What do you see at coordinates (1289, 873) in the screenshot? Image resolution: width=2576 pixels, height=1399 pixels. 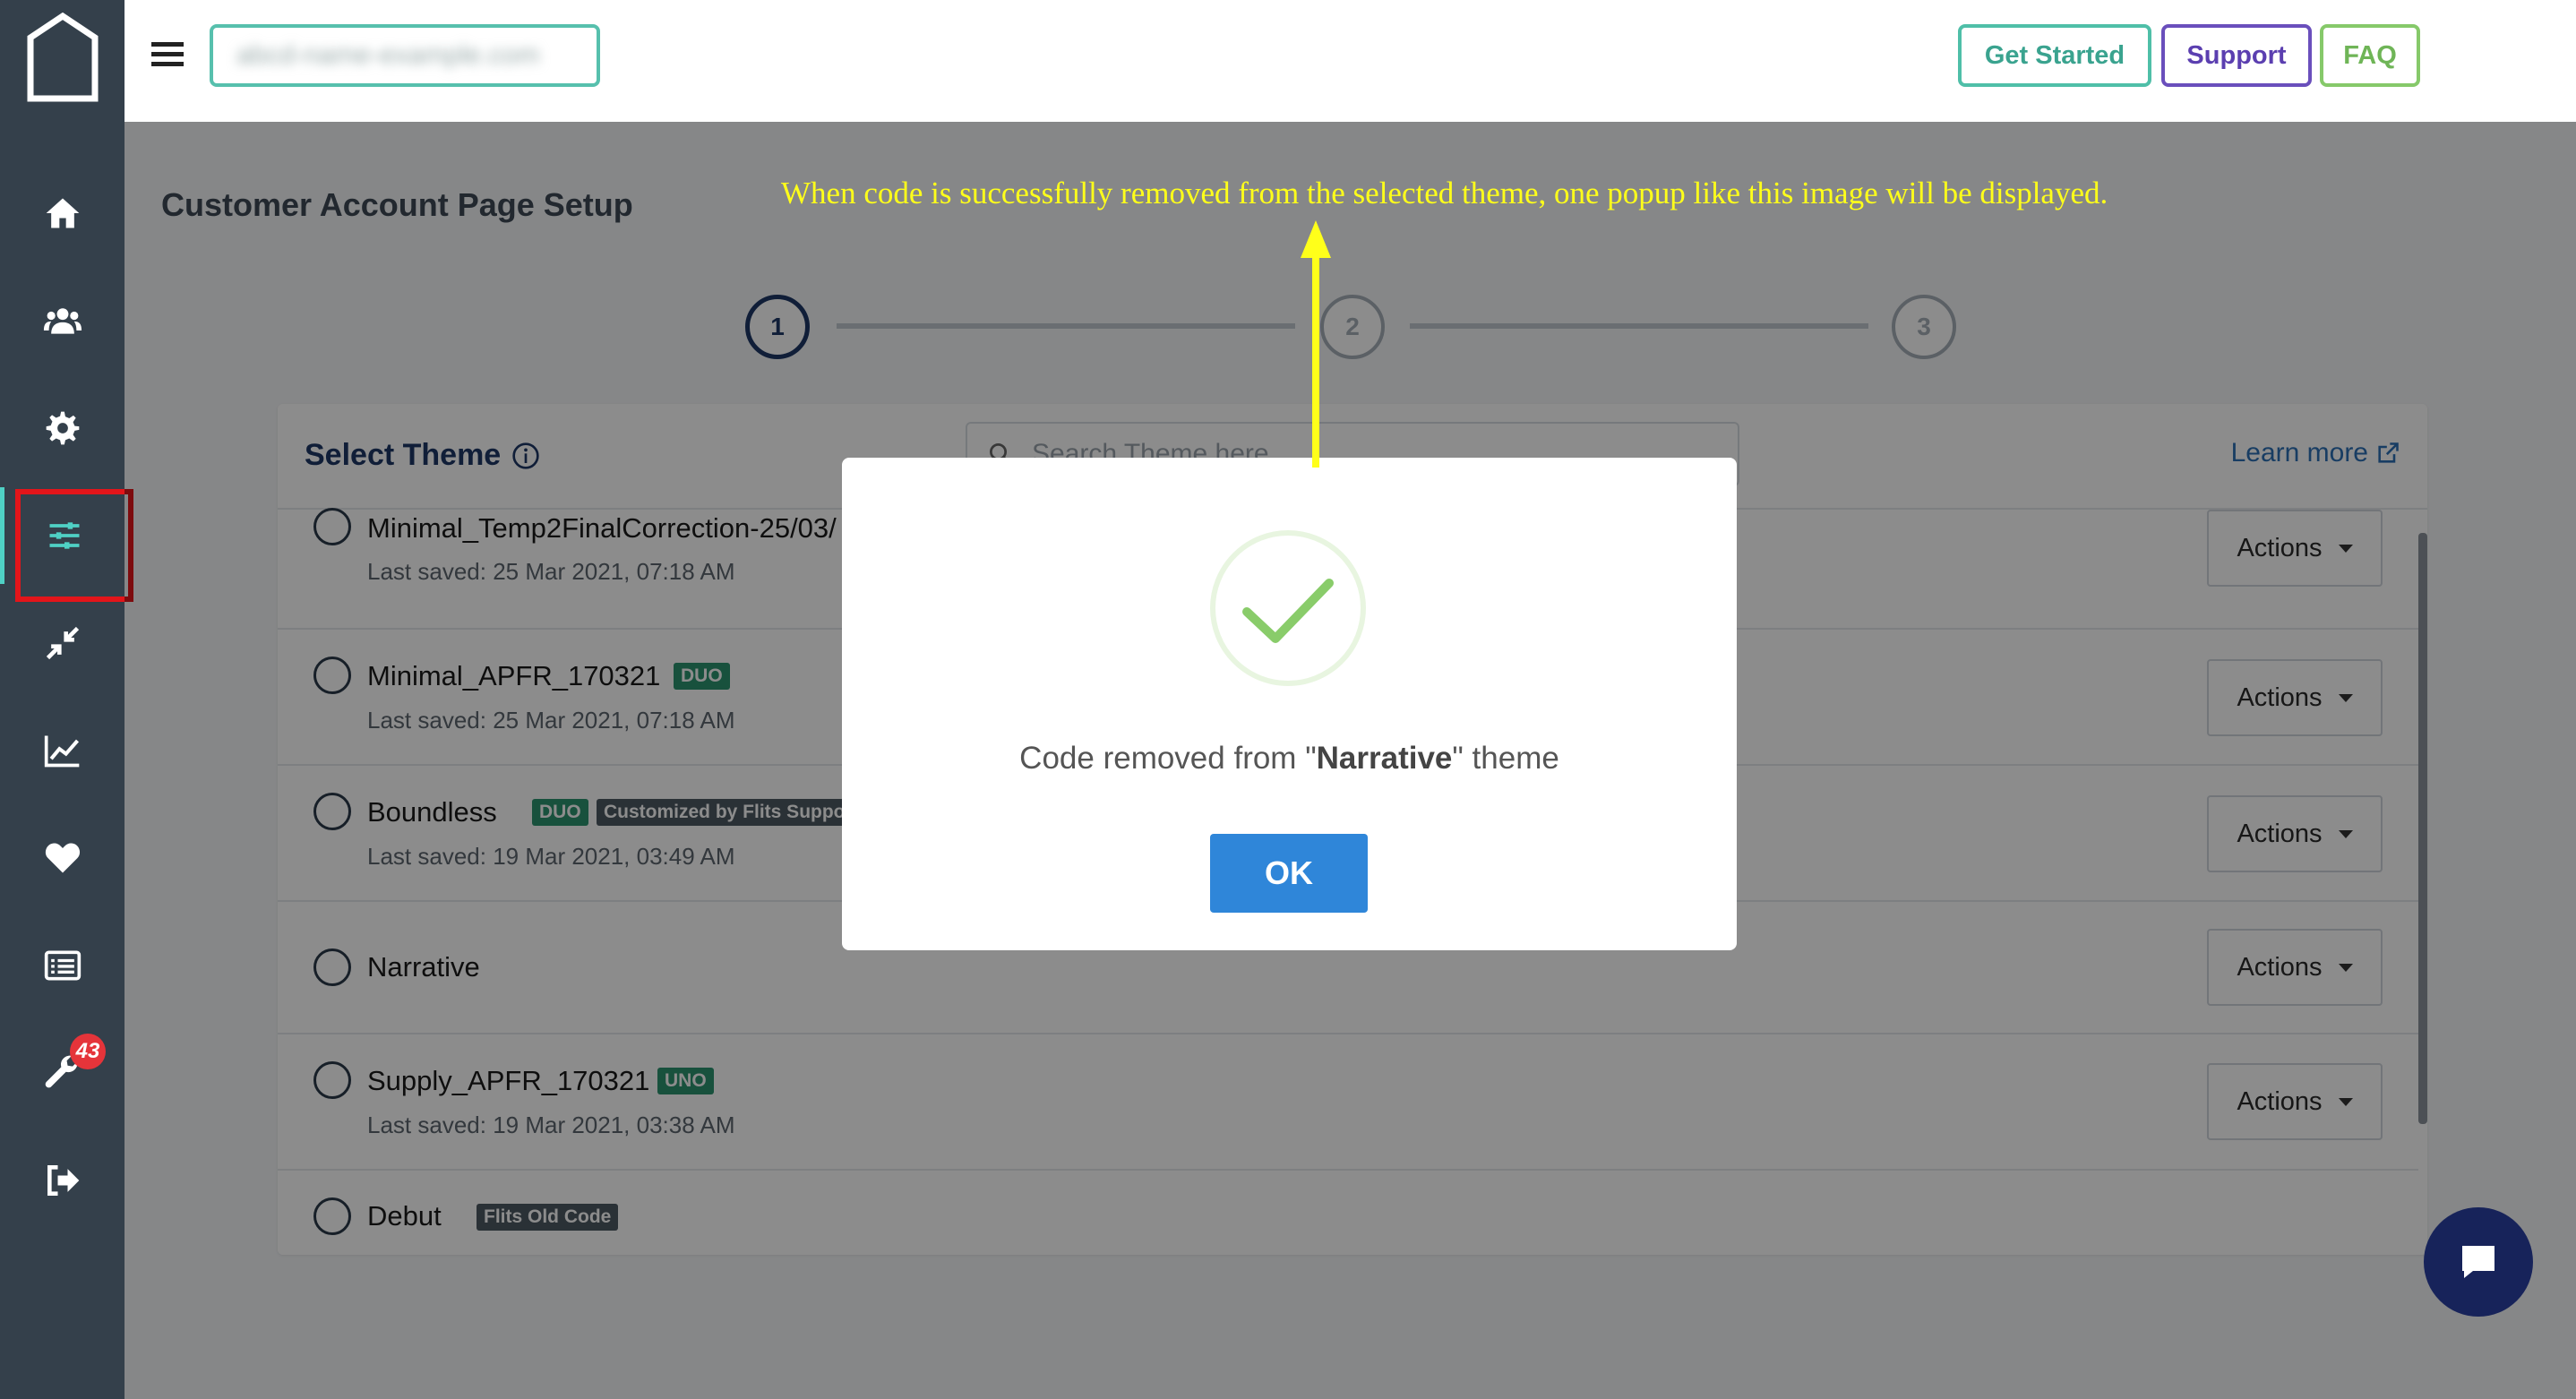 I see `ok-button: OK` at bounding box center [1289, 873].